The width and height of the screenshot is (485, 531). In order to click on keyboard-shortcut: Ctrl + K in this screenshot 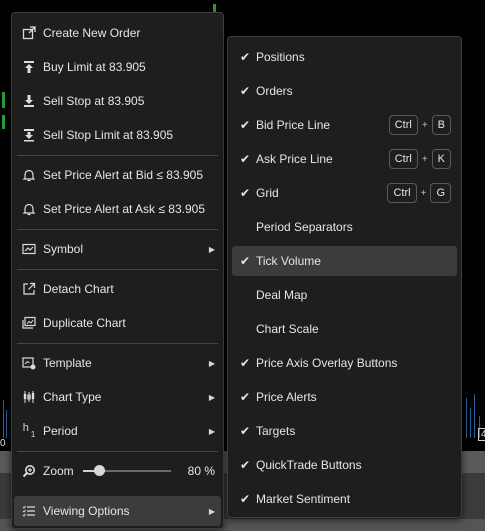, I will do `click(419, 159)`.